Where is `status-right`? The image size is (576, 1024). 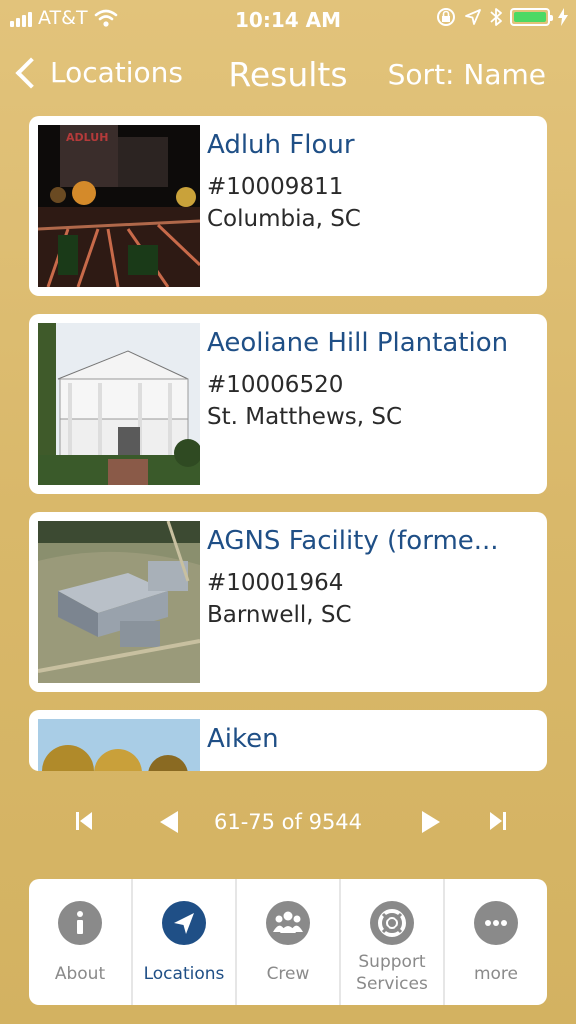 status-right is located at coordinates (502, 17).